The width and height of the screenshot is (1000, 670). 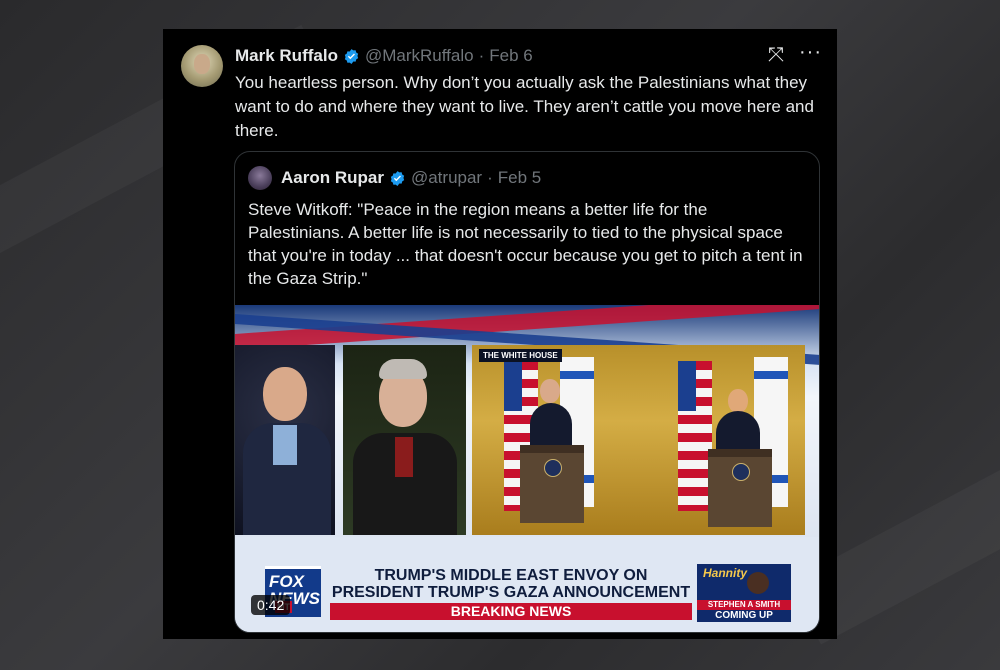 What do you see at coordinates (638, 440) in the screenshot?
I see `video-panel-white-house` at bounding box center [638, 440].